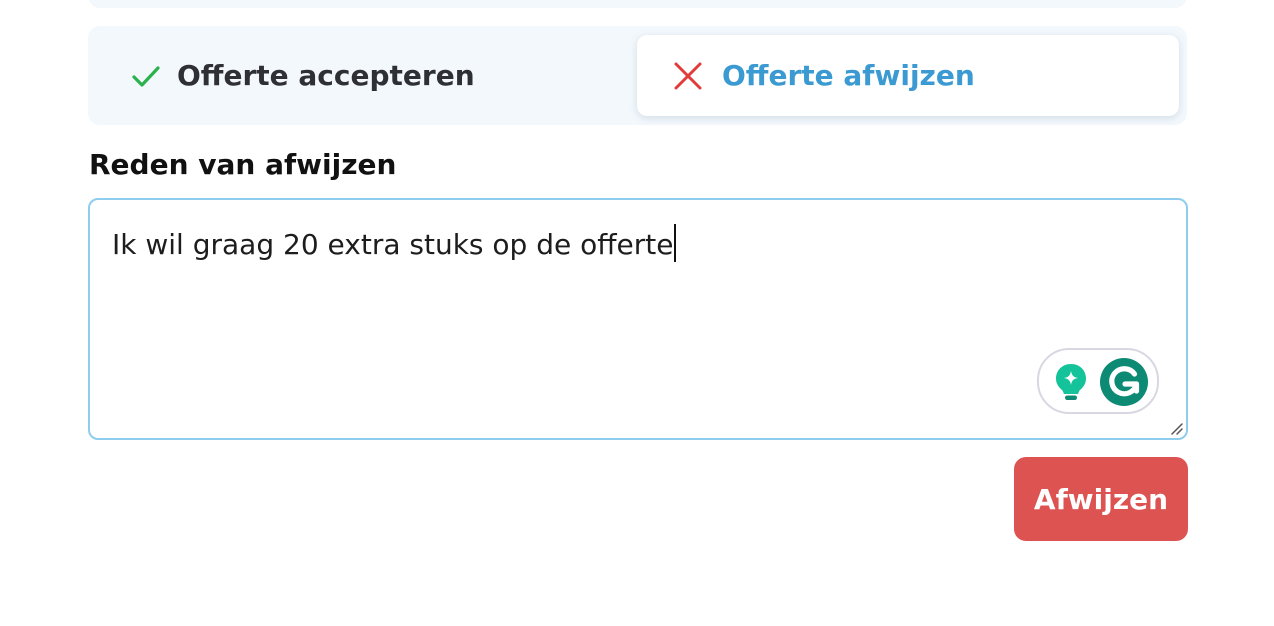 The height and width of the screenshot is (626, 1274). What do you see at coordinates (326, 75) in the screenshot?
I see `accept-quote-label: Offerte accepteren` at bounding box center [326, 75].